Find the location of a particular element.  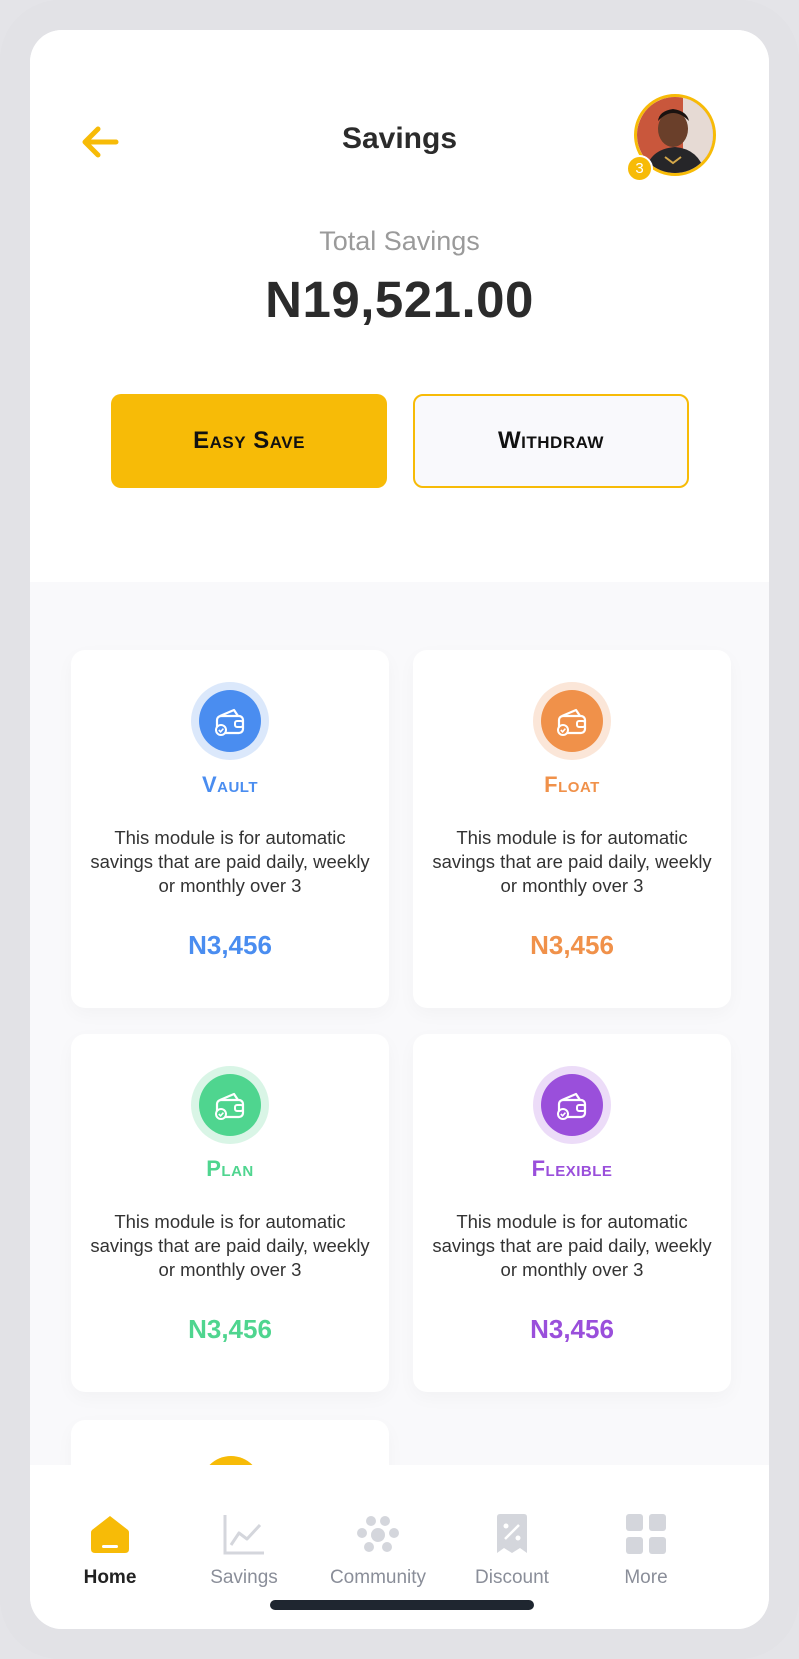

tab-label: Discount is located at coordinates (512, 1577).